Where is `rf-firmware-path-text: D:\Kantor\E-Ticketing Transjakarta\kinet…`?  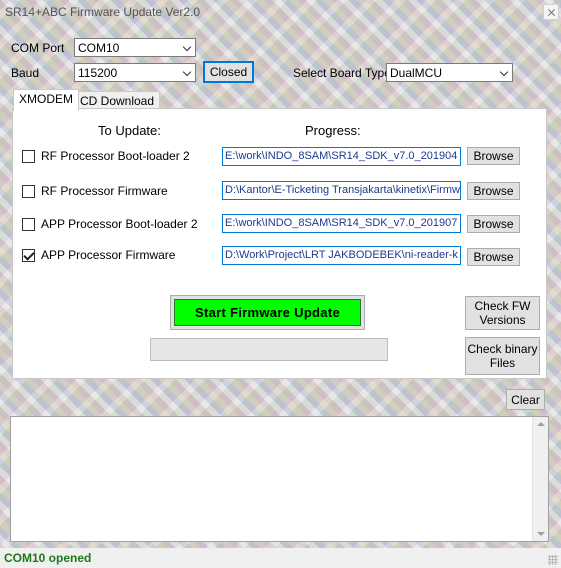
rf-firmware-path-text: D:\Kantor\E-Ticketing Transjakarta\kinet… is located at coordinates (342, 190).